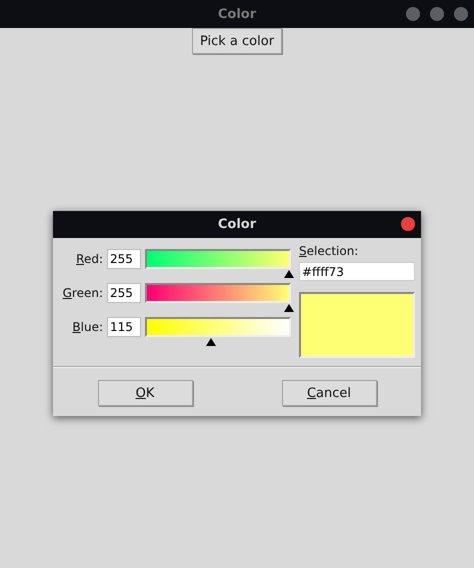 The image size is (474, 568). Describe the element at coordinates (237, 224) in the screenshot. I see `dialog-title: Color` at that location.